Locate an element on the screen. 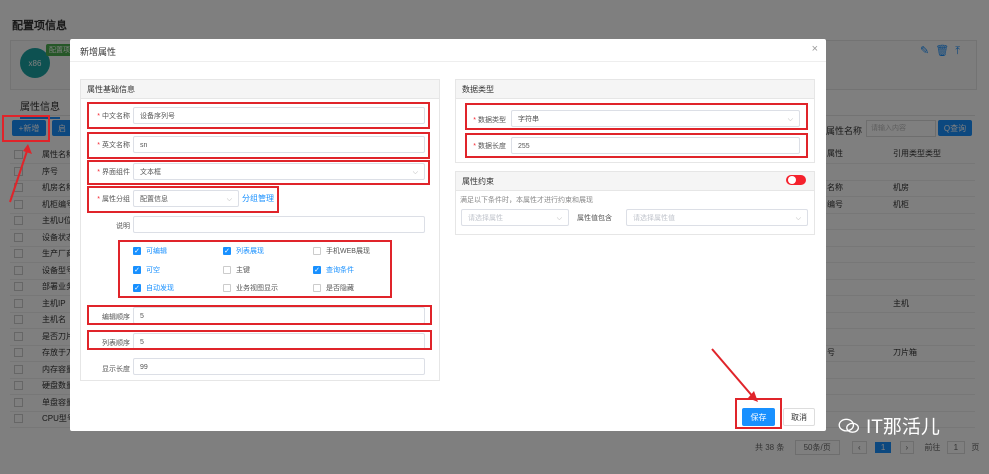 This screenshot has height=474, width=989. arrowhead-add is located at coordinates (27, 149).